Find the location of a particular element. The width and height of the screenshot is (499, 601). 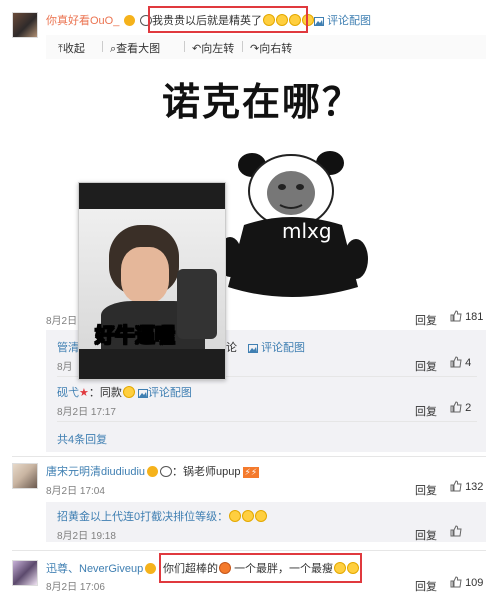

panda-icon is located at coordinates (166, 471).